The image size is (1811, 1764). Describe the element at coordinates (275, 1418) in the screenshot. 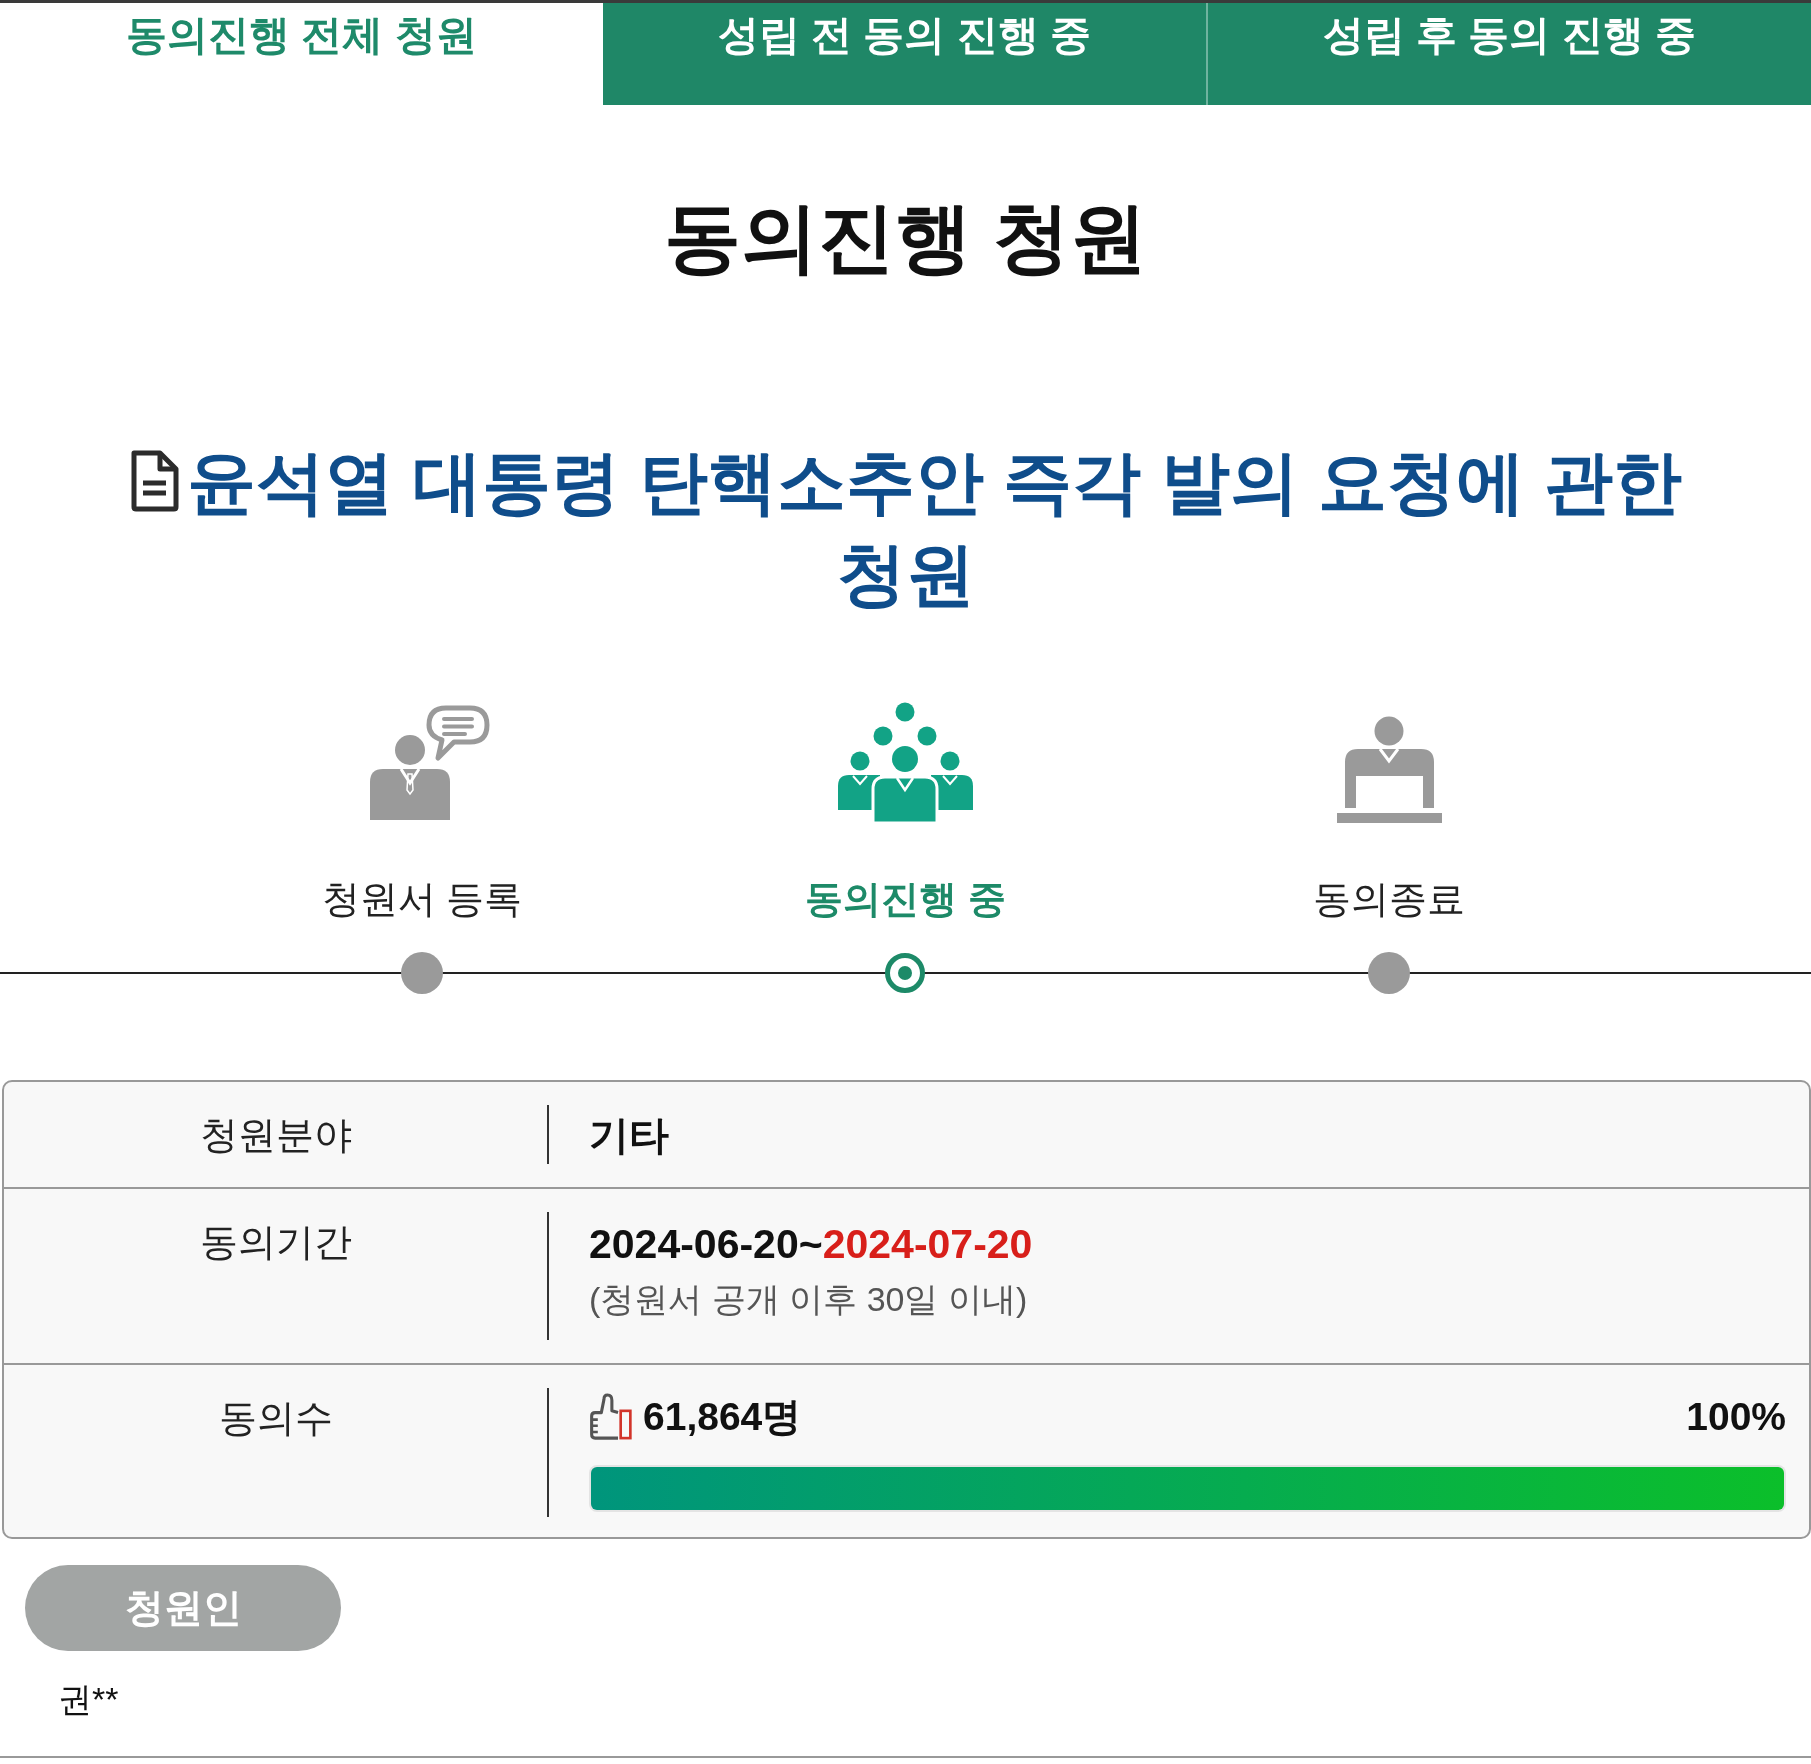

I see `field-label: 동의수` at that location.